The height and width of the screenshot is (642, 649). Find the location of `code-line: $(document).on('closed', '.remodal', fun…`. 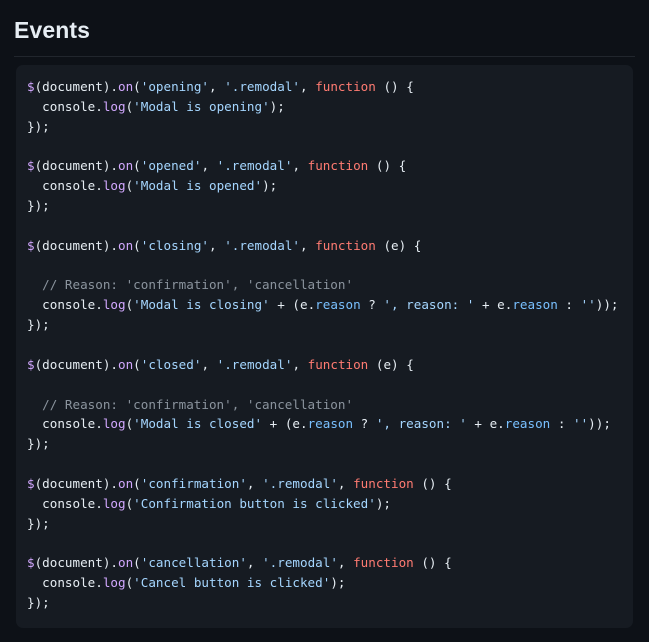

code-line: $(document).on('closed', '.remodal', fun… is located at coordinates (220, 364).